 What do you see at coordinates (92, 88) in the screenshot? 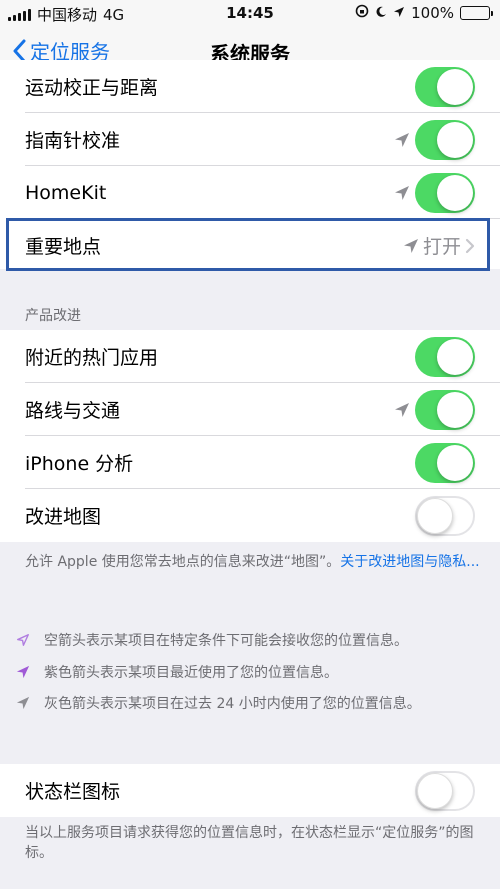
I see `row-label: 运动校正与距离` at bounding box center [92, 88].